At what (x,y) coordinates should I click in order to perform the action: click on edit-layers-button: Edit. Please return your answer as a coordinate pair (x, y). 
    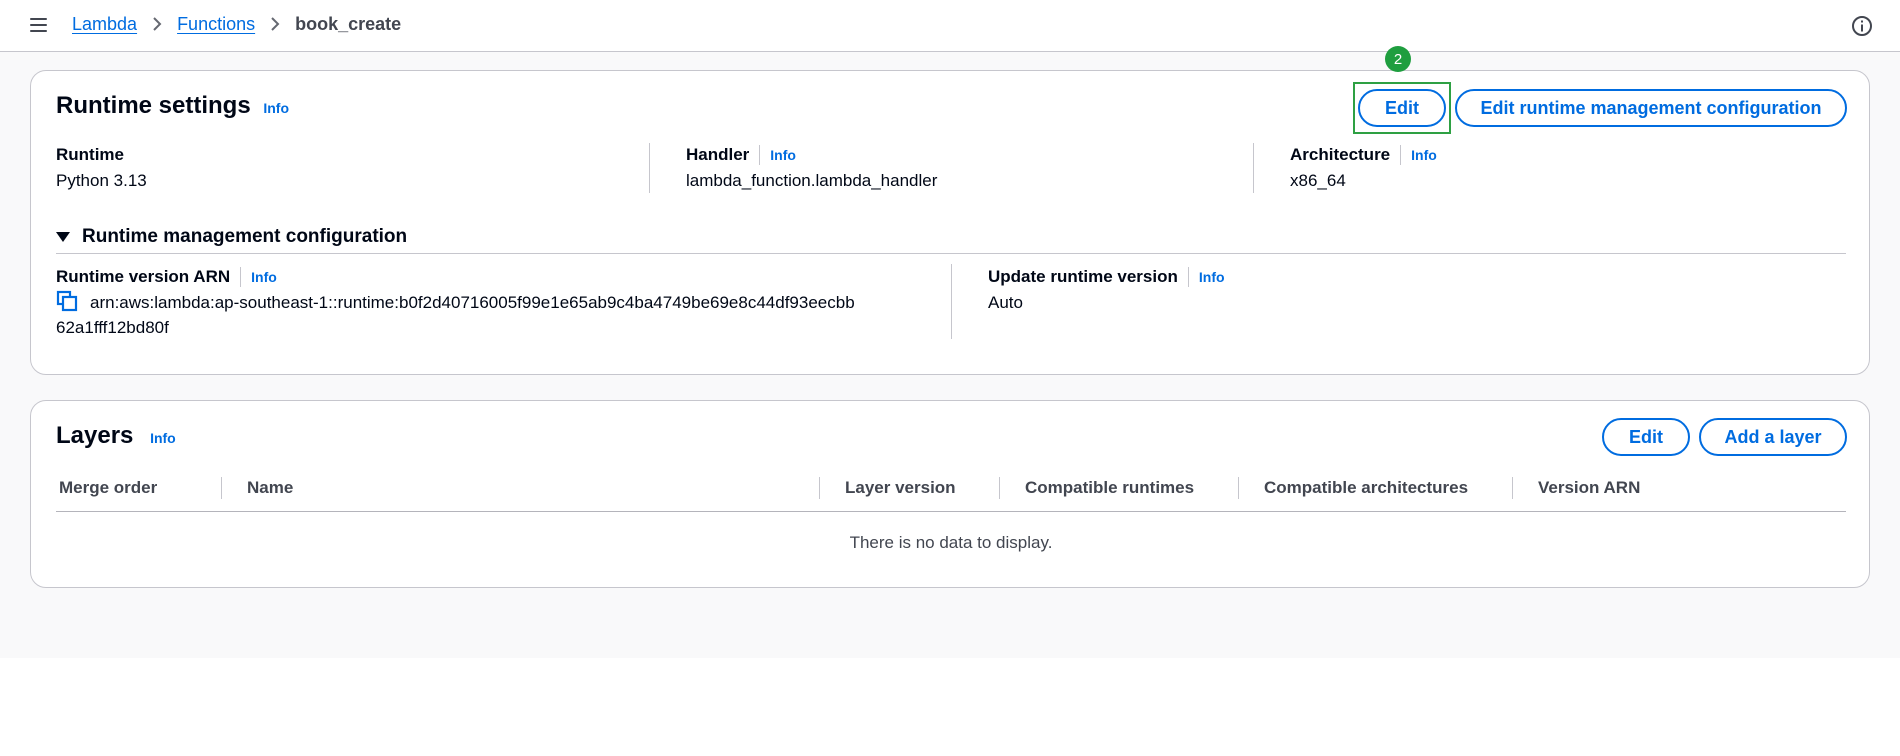
    Looking at the image, I should click on (1646, 437).